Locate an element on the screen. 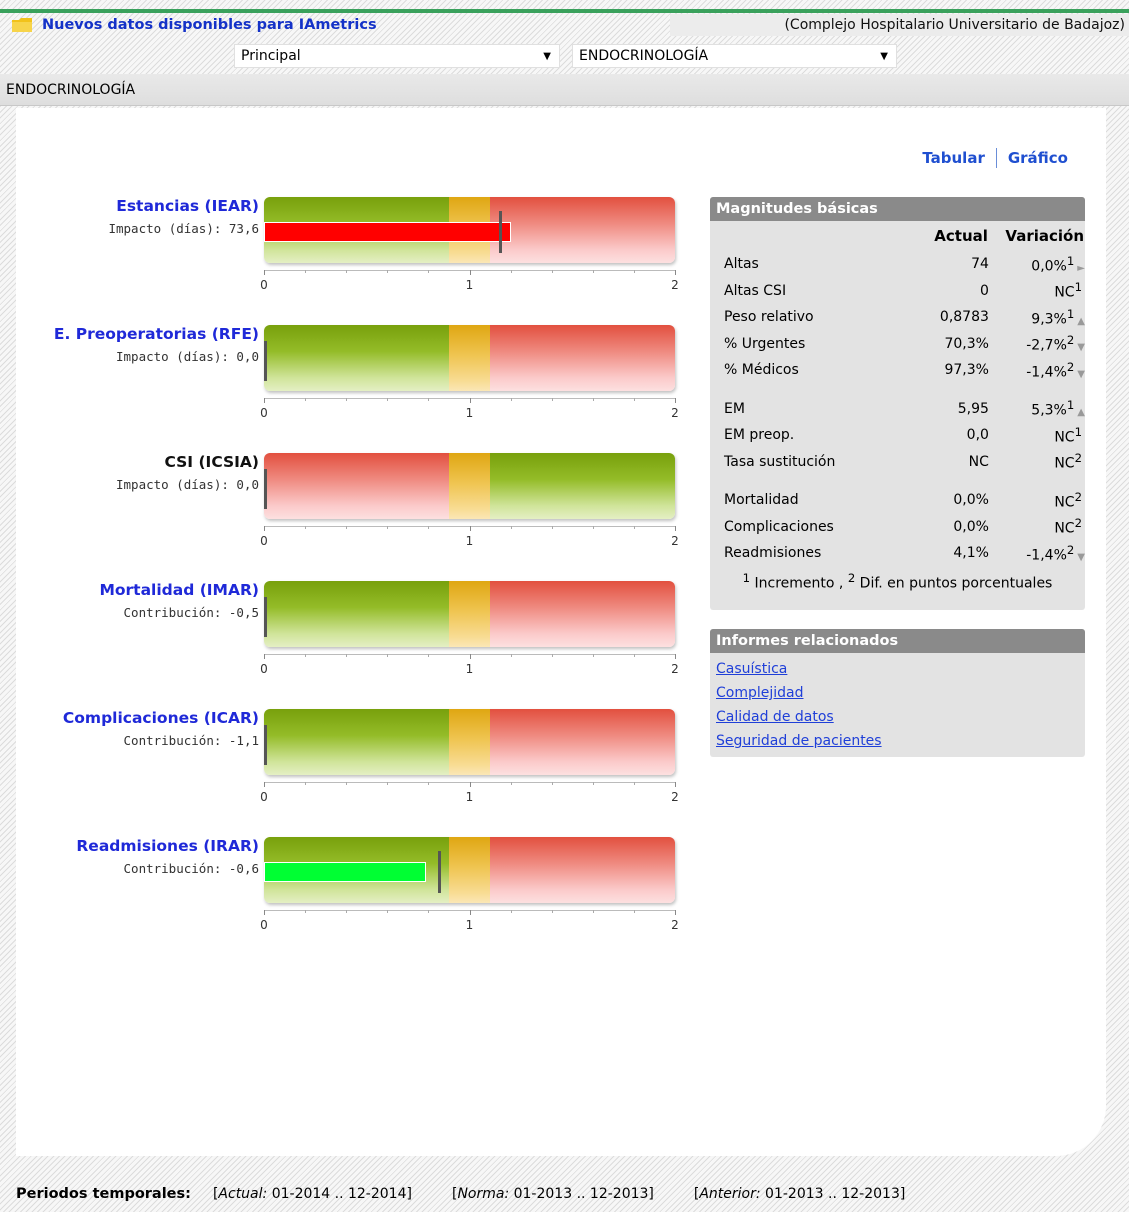  indicator-title: Readmisiones (IRAR) is located at coordinates (167, 846).